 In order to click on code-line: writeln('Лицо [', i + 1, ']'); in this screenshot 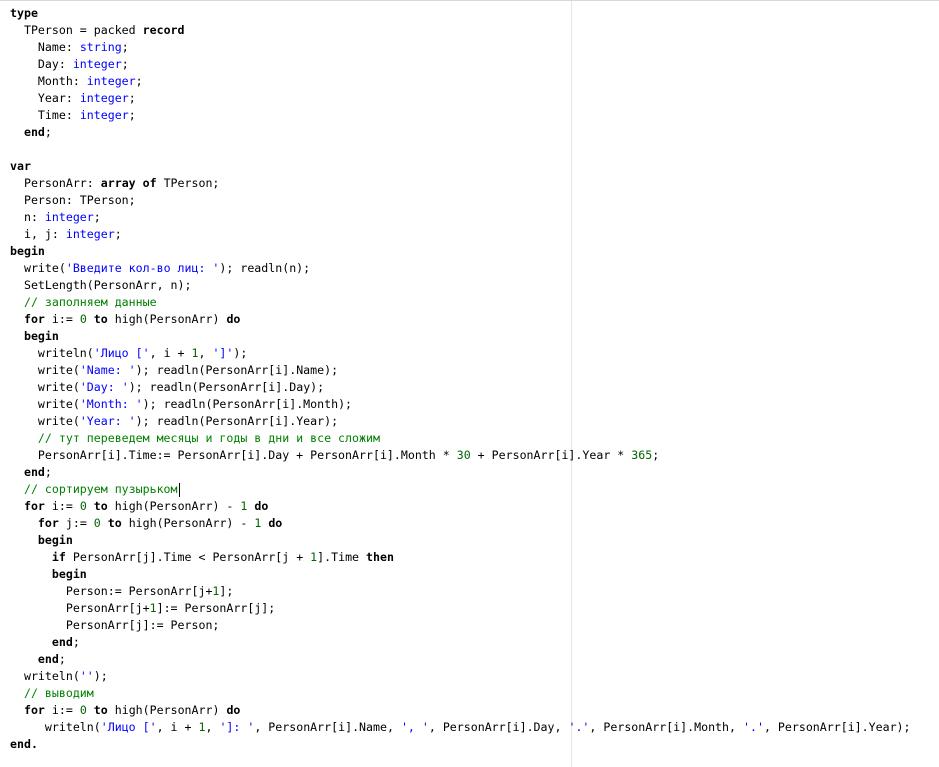, I will do `click(460, 353)`.